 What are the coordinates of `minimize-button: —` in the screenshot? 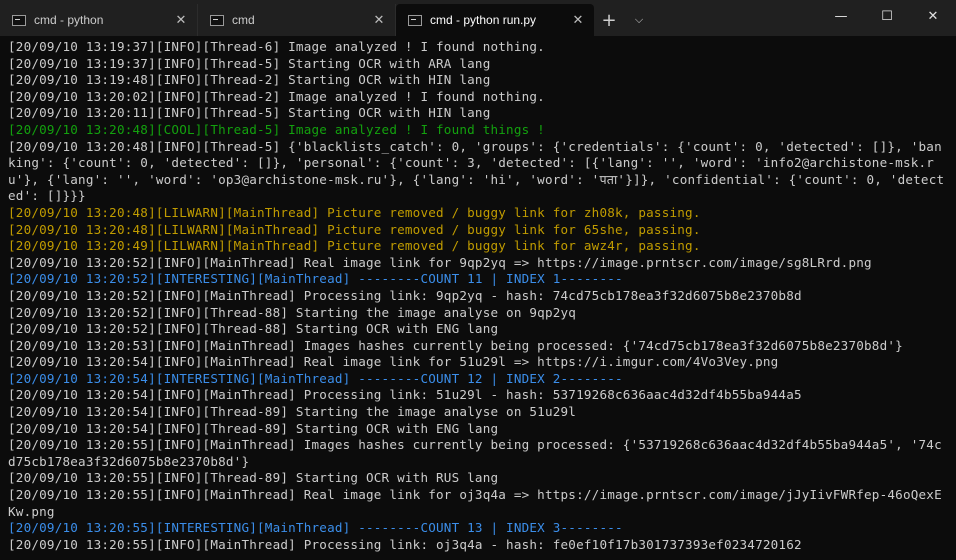 It's located at (841, 16).